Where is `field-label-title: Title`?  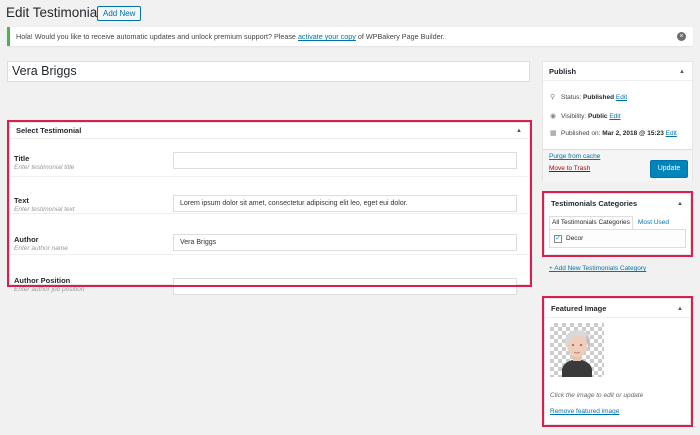 field-label-title: Title is located at coordinates (22, 158).